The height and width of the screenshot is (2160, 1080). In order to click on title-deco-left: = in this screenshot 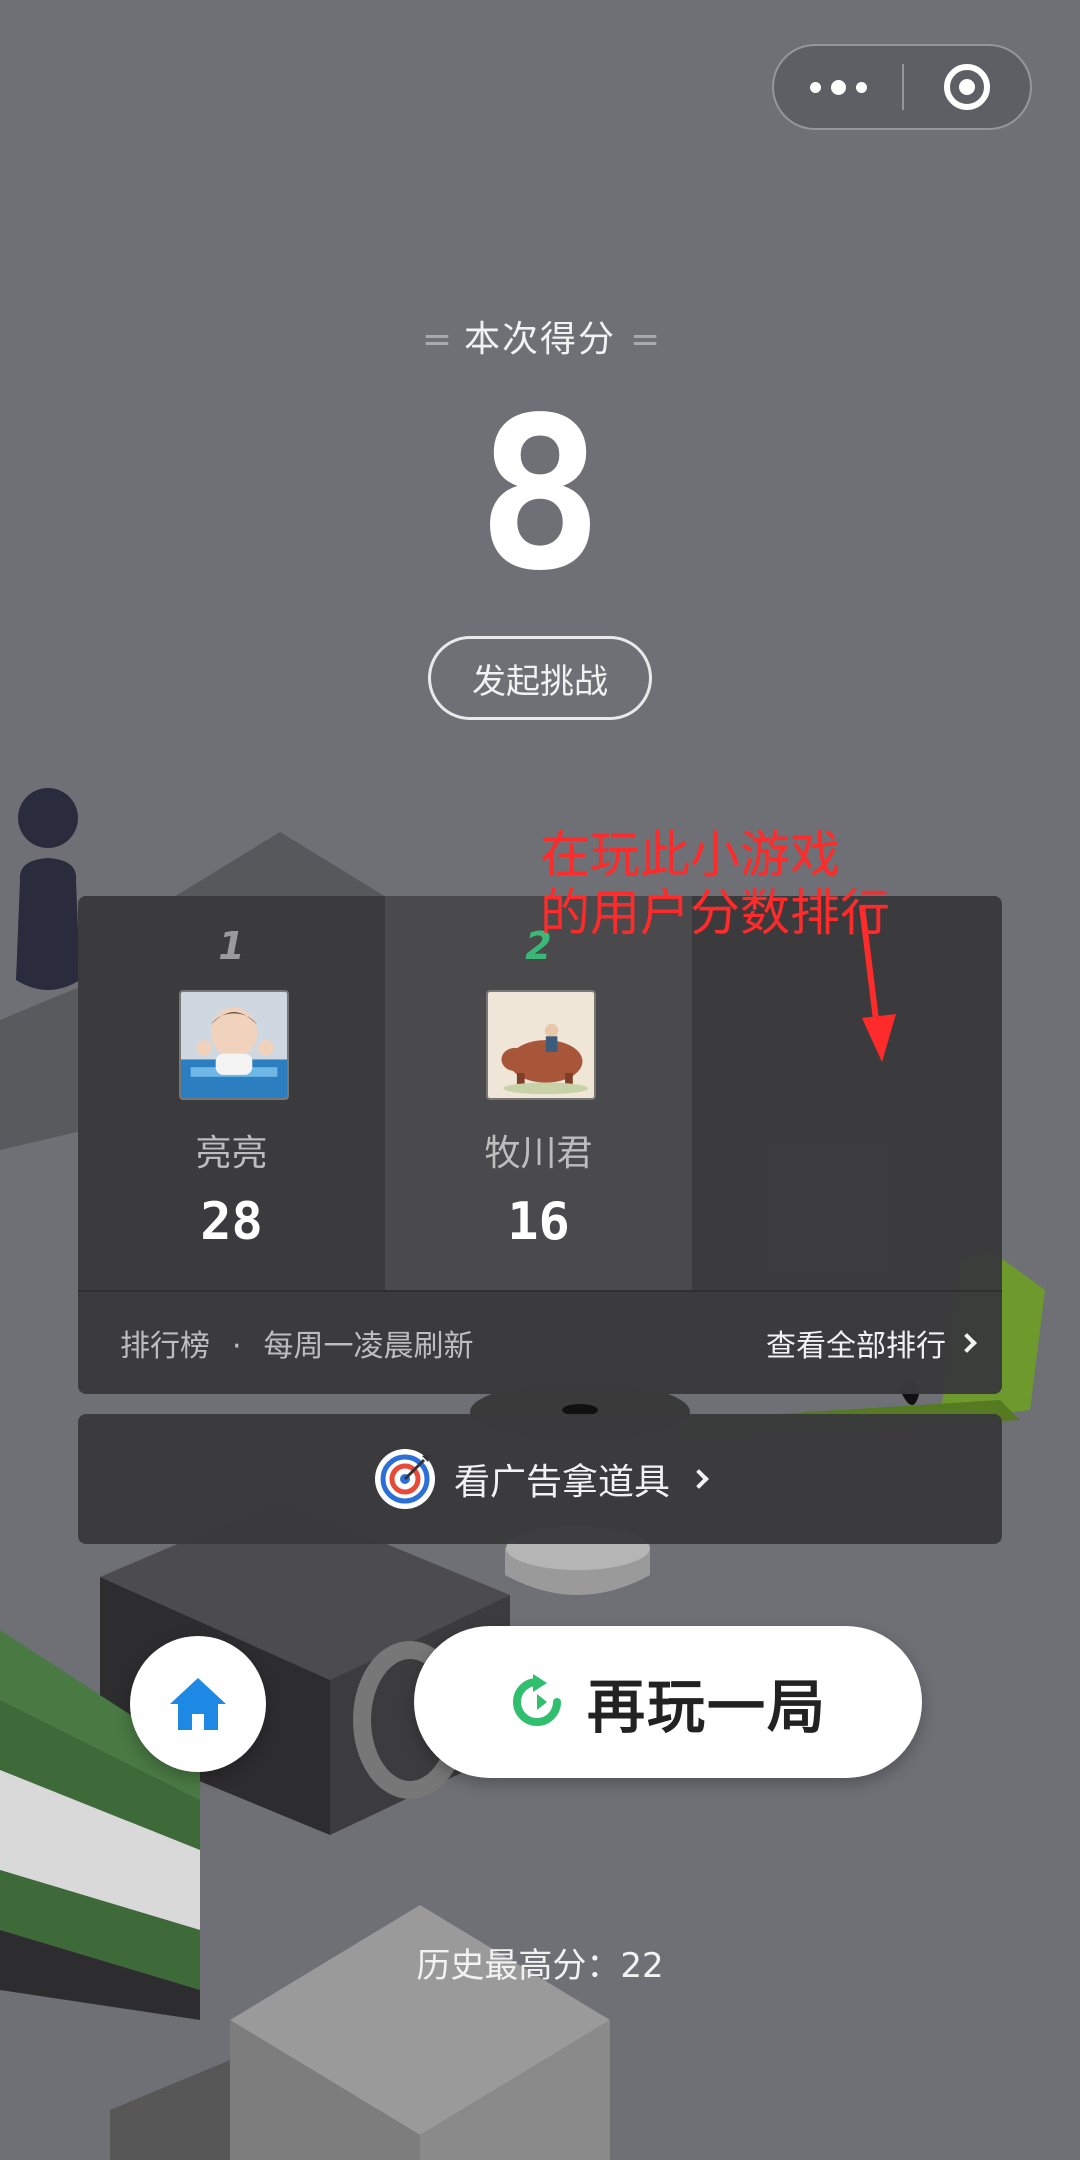, I will do `click(436, 339)`.